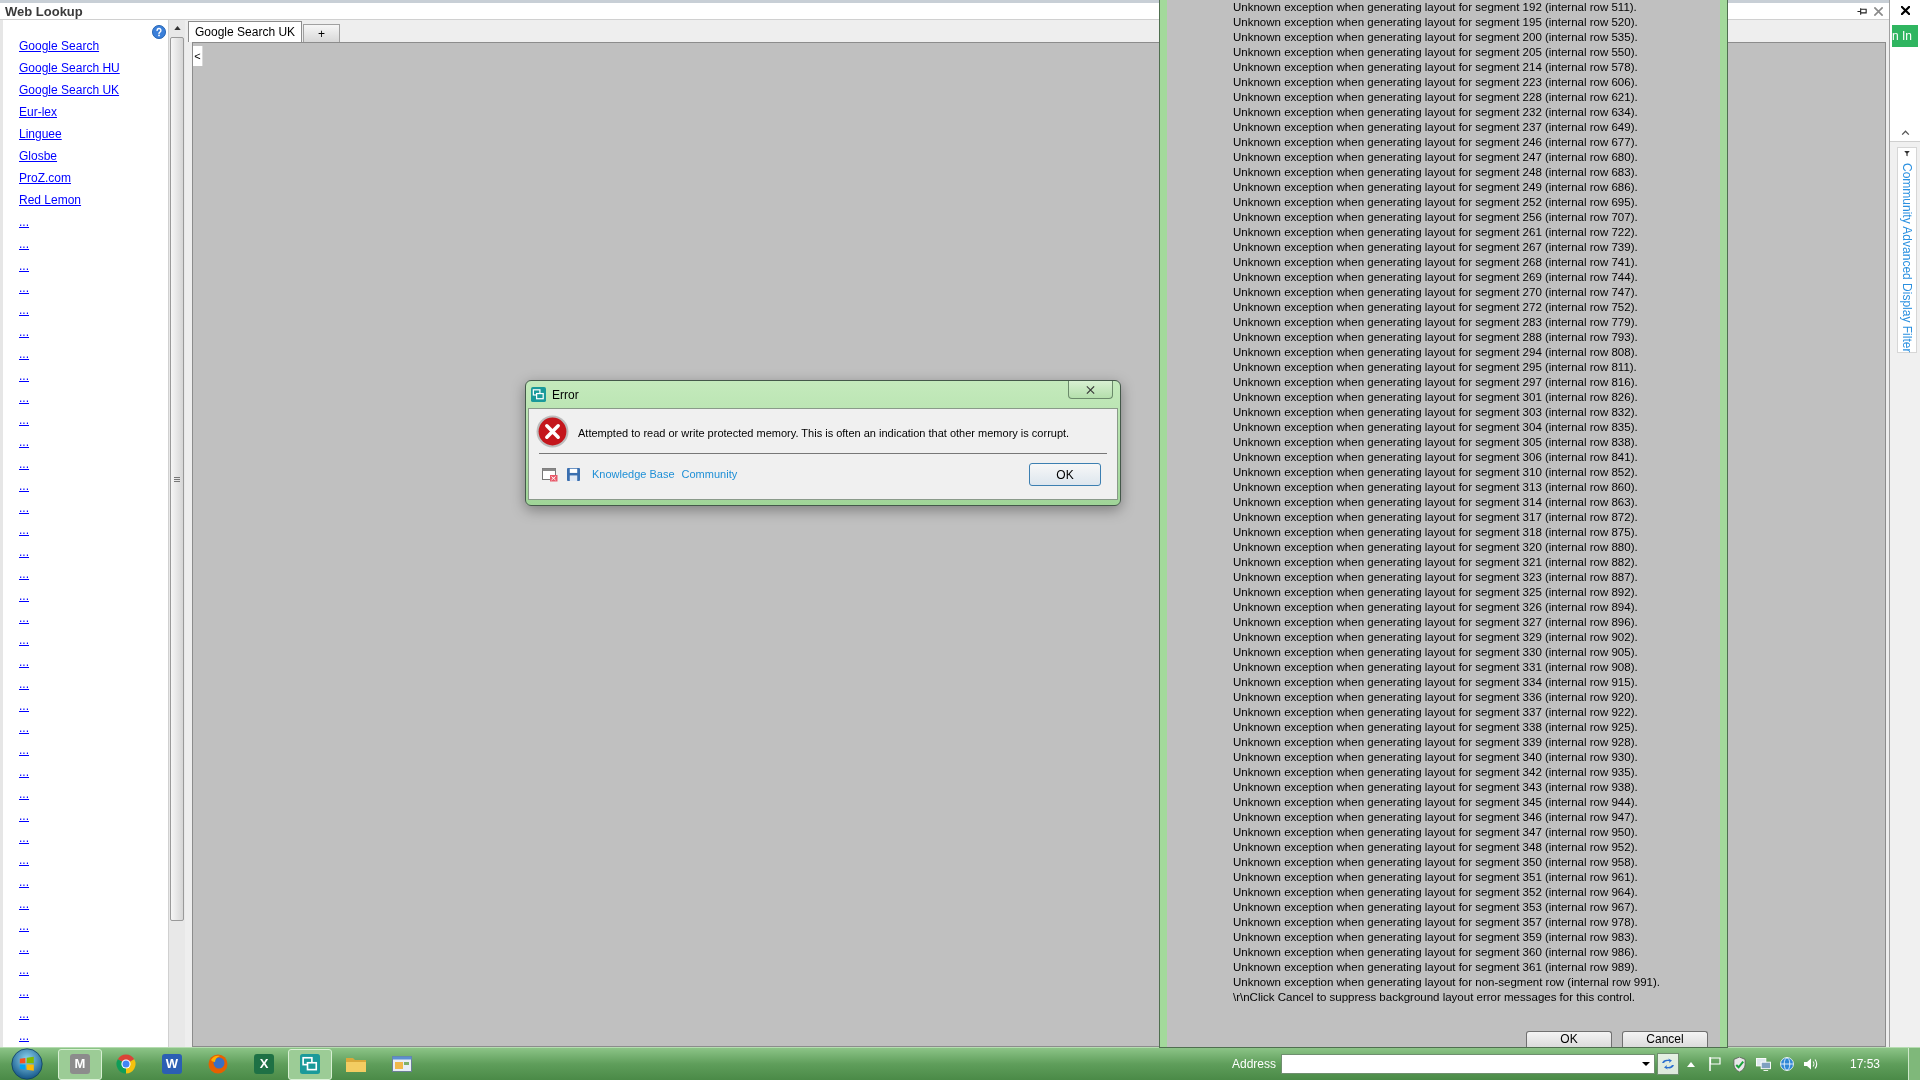  I want to click on sidebar-link: Linguee, so click(40, 134).